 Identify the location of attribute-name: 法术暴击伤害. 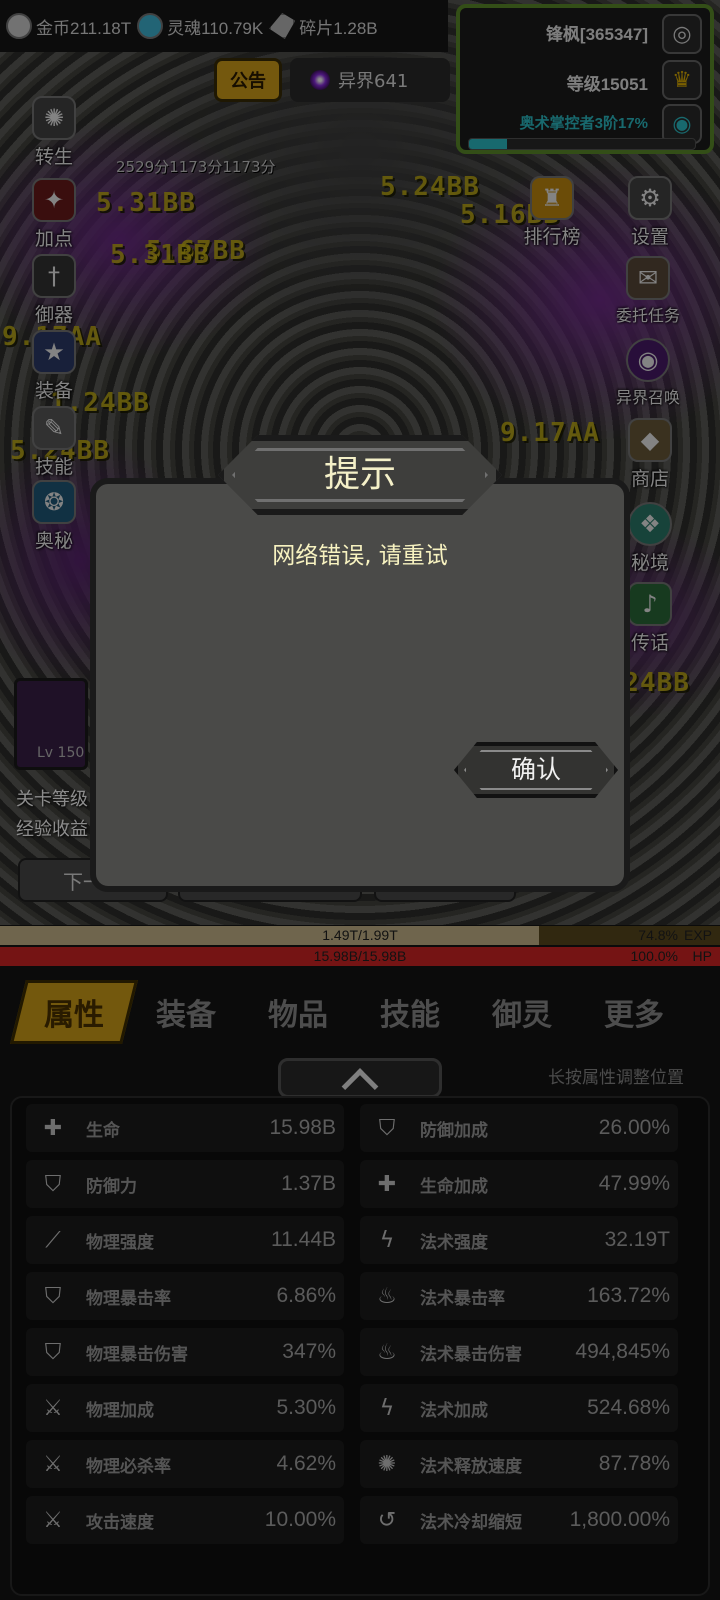
(471, 1354).